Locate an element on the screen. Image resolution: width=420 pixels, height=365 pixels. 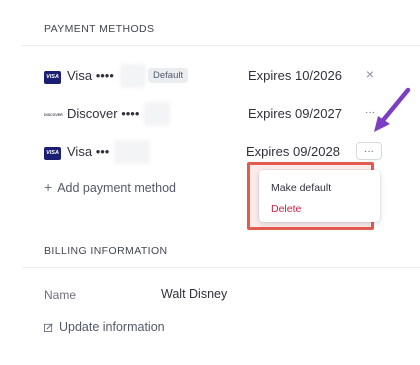
make-default-menu-item: Make default is located at coordinates (301, 188).